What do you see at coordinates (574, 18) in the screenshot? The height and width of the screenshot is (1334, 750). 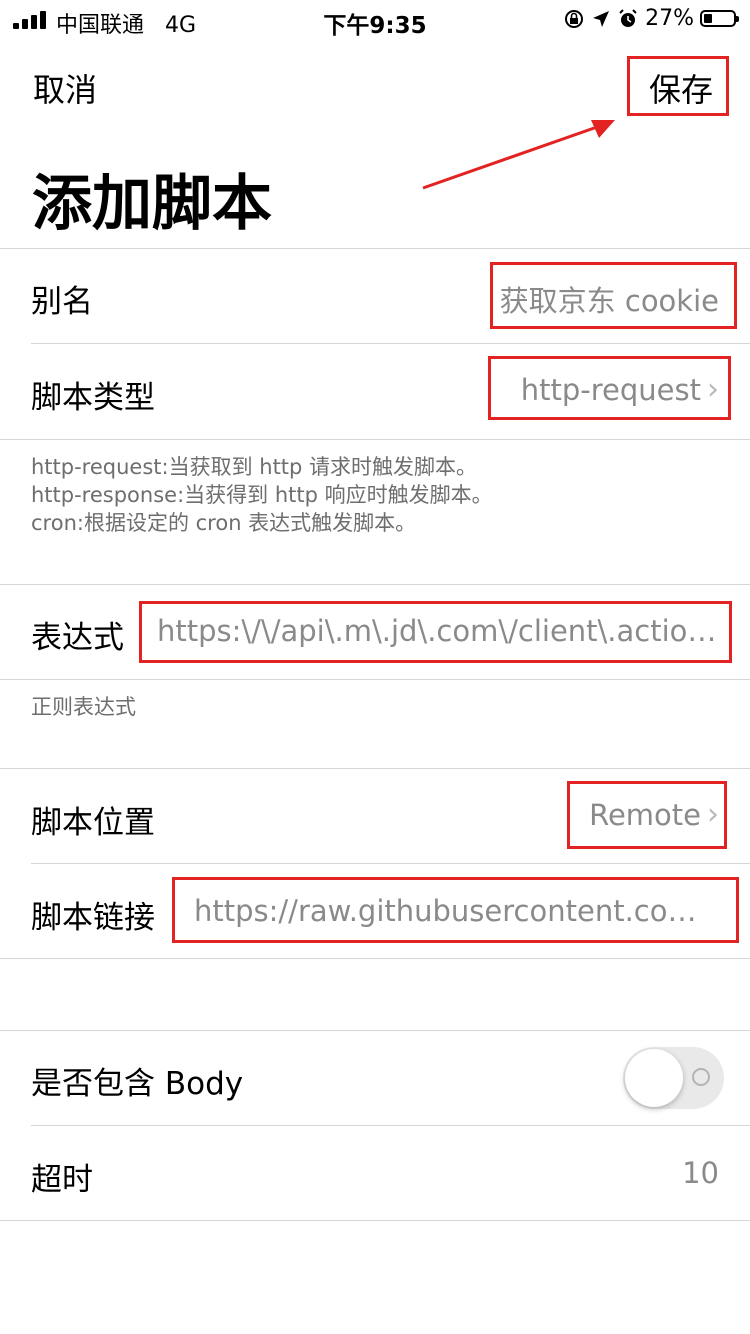 I see `rotation-lock-icon` at bounding box center [574, 18].